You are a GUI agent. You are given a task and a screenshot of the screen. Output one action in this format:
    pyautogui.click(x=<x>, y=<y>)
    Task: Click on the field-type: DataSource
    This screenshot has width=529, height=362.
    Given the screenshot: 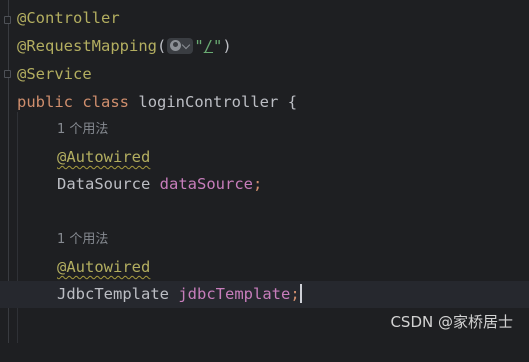 What is the action you would take?
    pyautogui.click(x=104, y=184)
    